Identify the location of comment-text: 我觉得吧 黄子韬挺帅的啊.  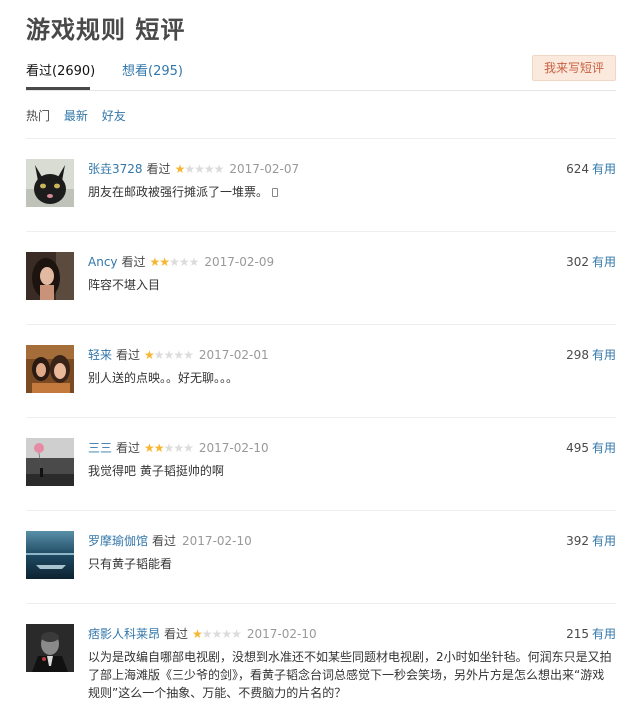
(156, 471).